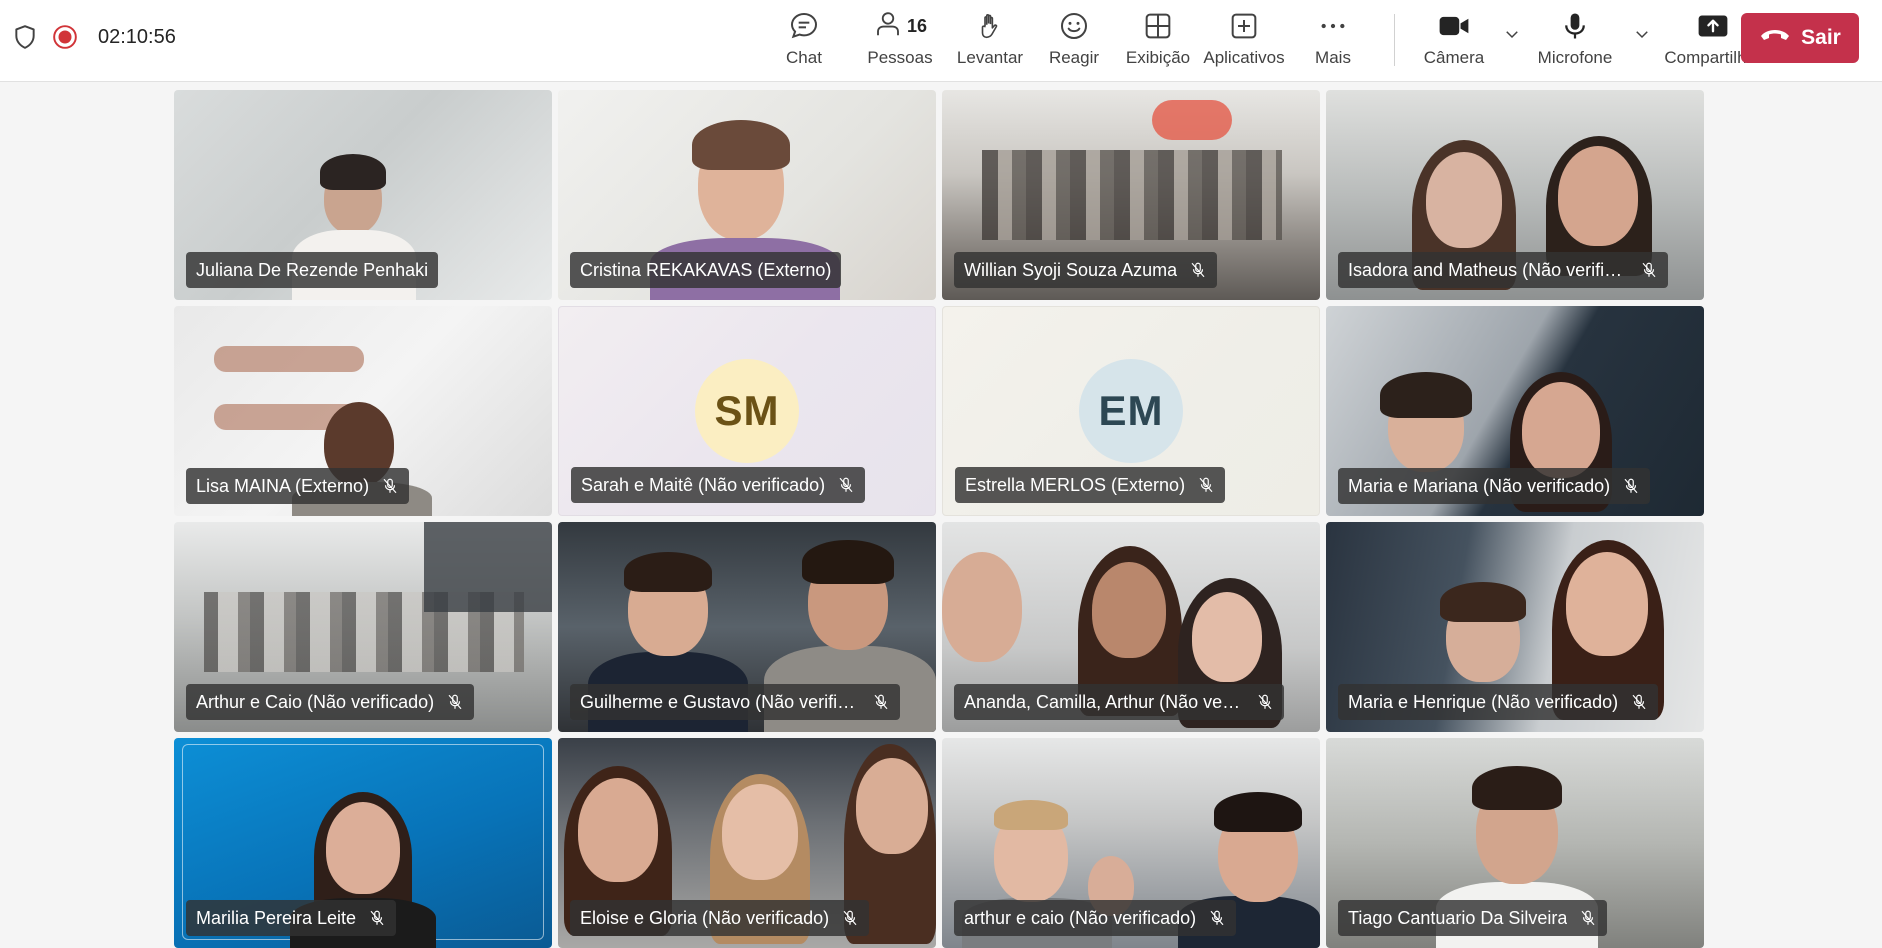  What do you see at coordinates (1074, 26) in the screenshot?
I see `emoji-icon` at bounding box center [1074, 26].